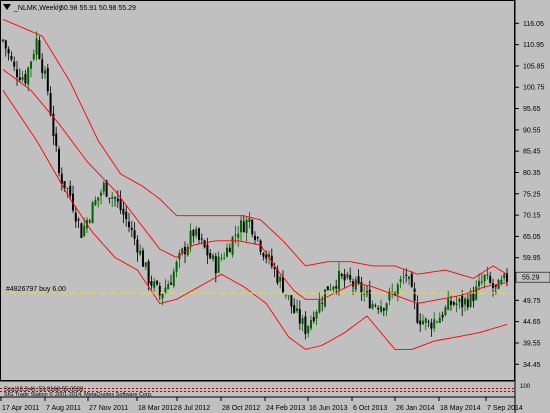  What do you see at coordinates (98, 8) in the screenshot?
I see `ohlc-values: 50.98 55.91 50.98 55.29` at bounding box center [98, 8].